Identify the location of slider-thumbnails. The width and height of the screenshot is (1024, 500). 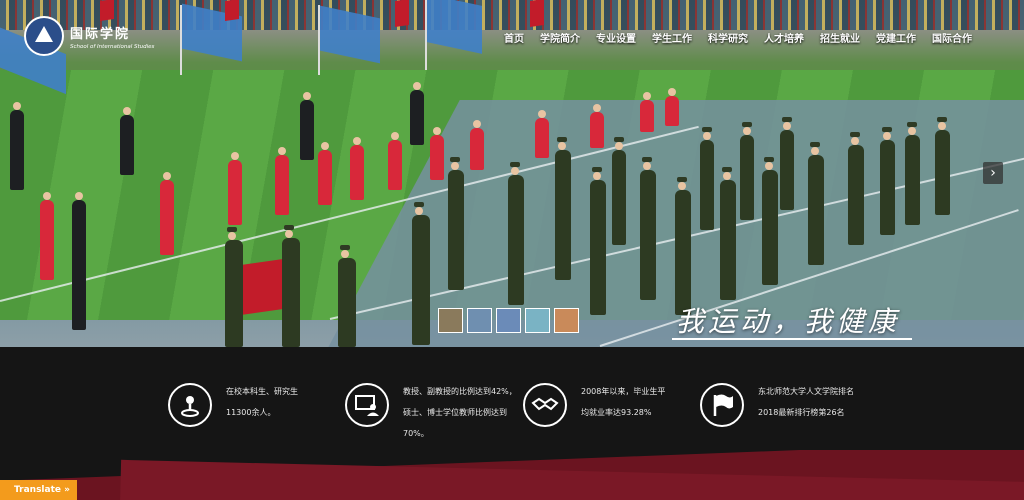
(508, 320).